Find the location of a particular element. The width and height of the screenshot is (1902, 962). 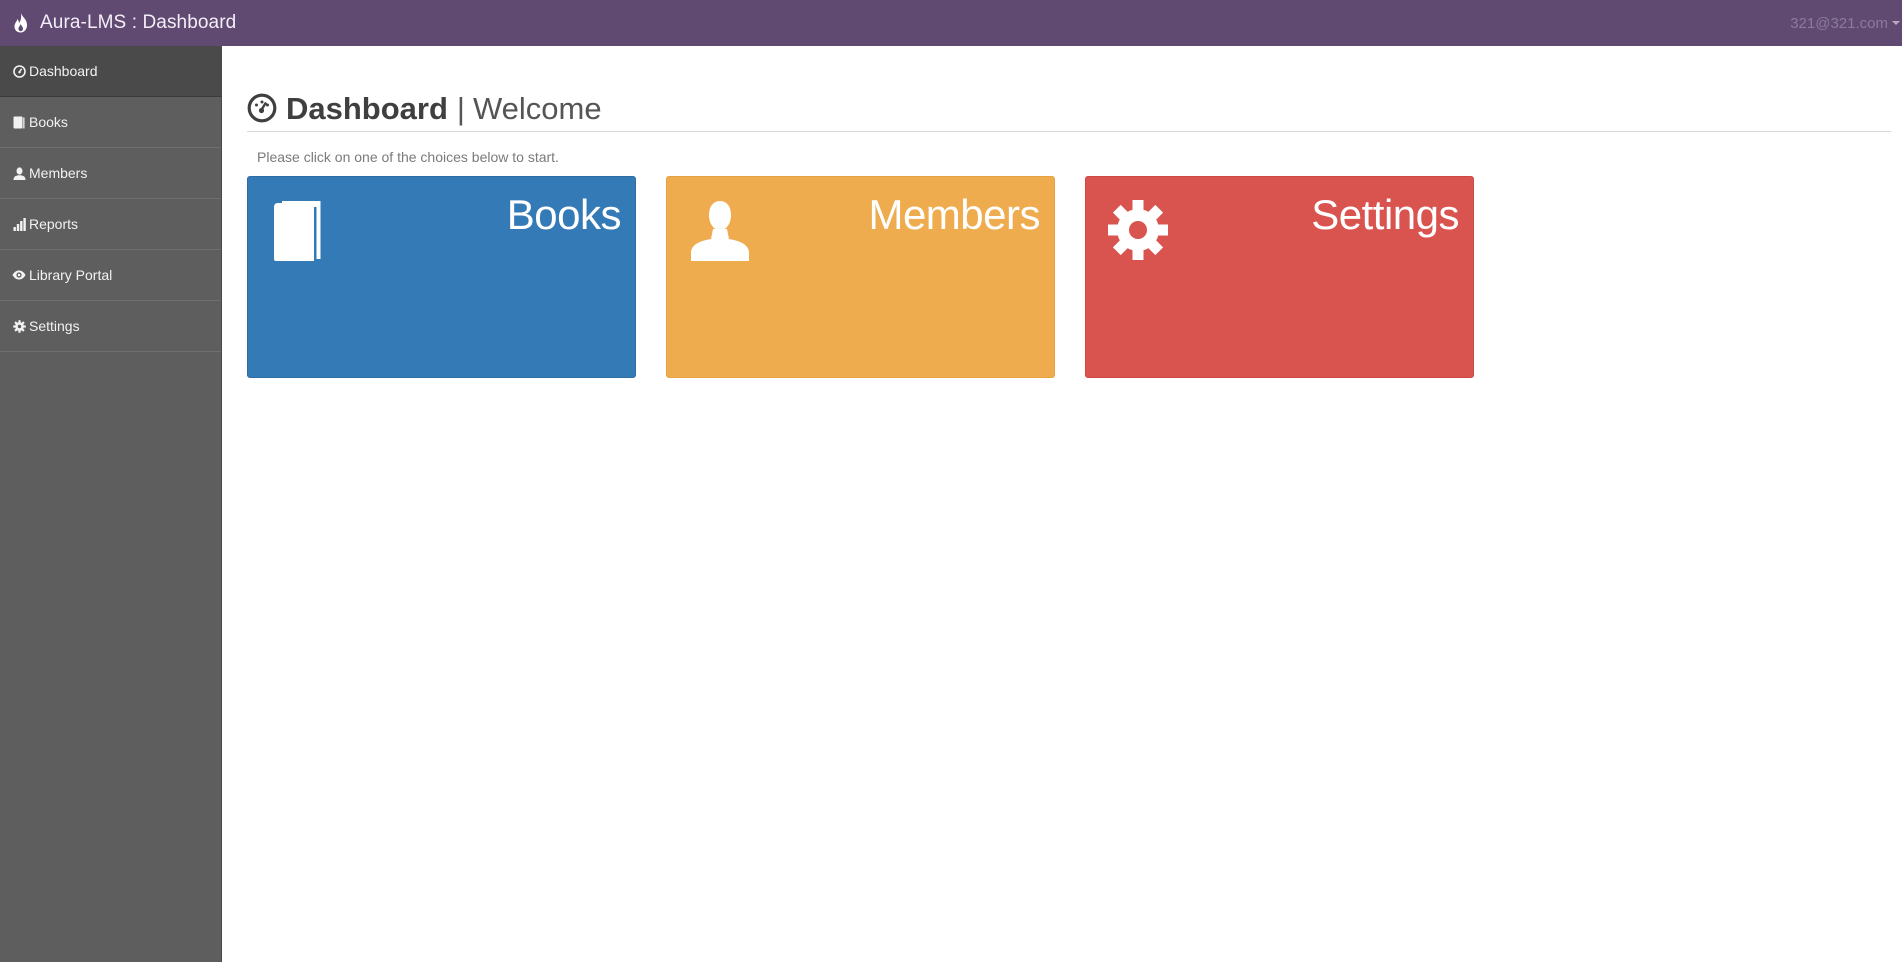

sidebar-item-books: Books is located at coordinates (110, 122).